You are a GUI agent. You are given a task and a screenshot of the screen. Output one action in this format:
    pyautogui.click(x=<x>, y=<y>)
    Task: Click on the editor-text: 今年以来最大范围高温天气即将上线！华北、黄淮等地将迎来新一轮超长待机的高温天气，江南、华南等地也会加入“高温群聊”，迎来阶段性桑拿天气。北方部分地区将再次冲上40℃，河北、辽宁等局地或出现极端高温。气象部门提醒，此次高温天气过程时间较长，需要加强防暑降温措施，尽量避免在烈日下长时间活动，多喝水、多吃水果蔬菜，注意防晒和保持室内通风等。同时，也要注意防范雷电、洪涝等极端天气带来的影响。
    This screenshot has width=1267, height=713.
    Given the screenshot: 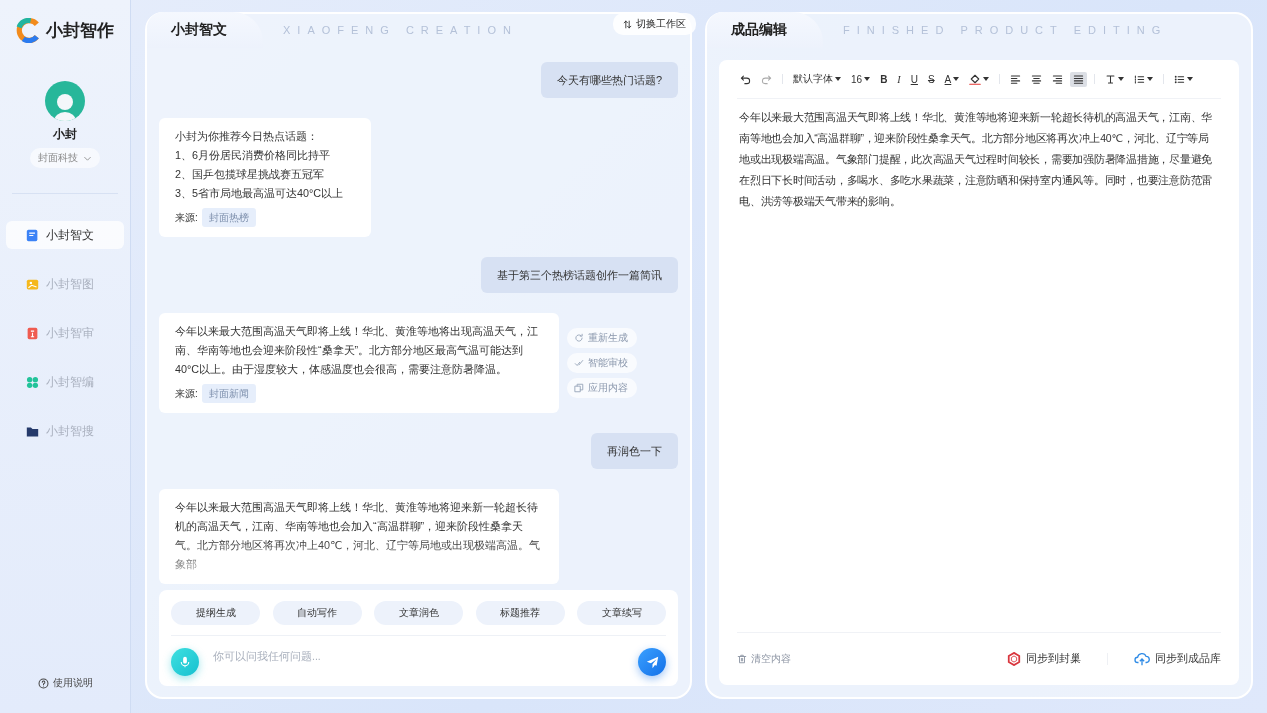 What is the action you would take?
    pyautogui.click(x=975, y=159)
    